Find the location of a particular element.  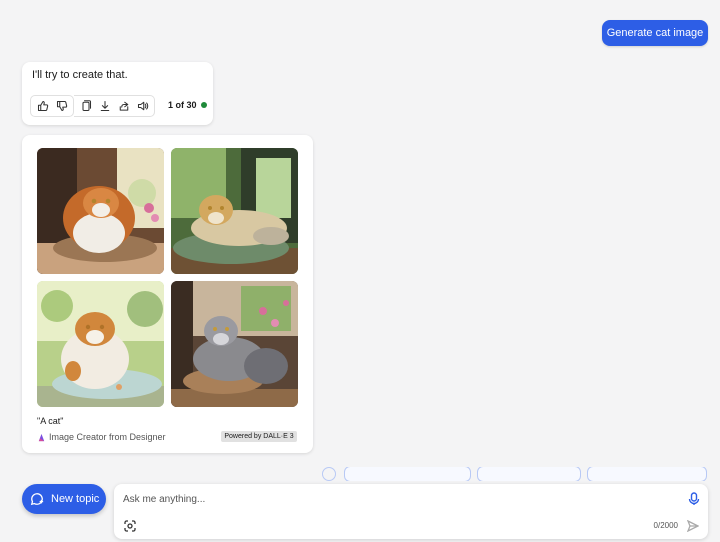

chat-input is located at coordinates (393, 499).